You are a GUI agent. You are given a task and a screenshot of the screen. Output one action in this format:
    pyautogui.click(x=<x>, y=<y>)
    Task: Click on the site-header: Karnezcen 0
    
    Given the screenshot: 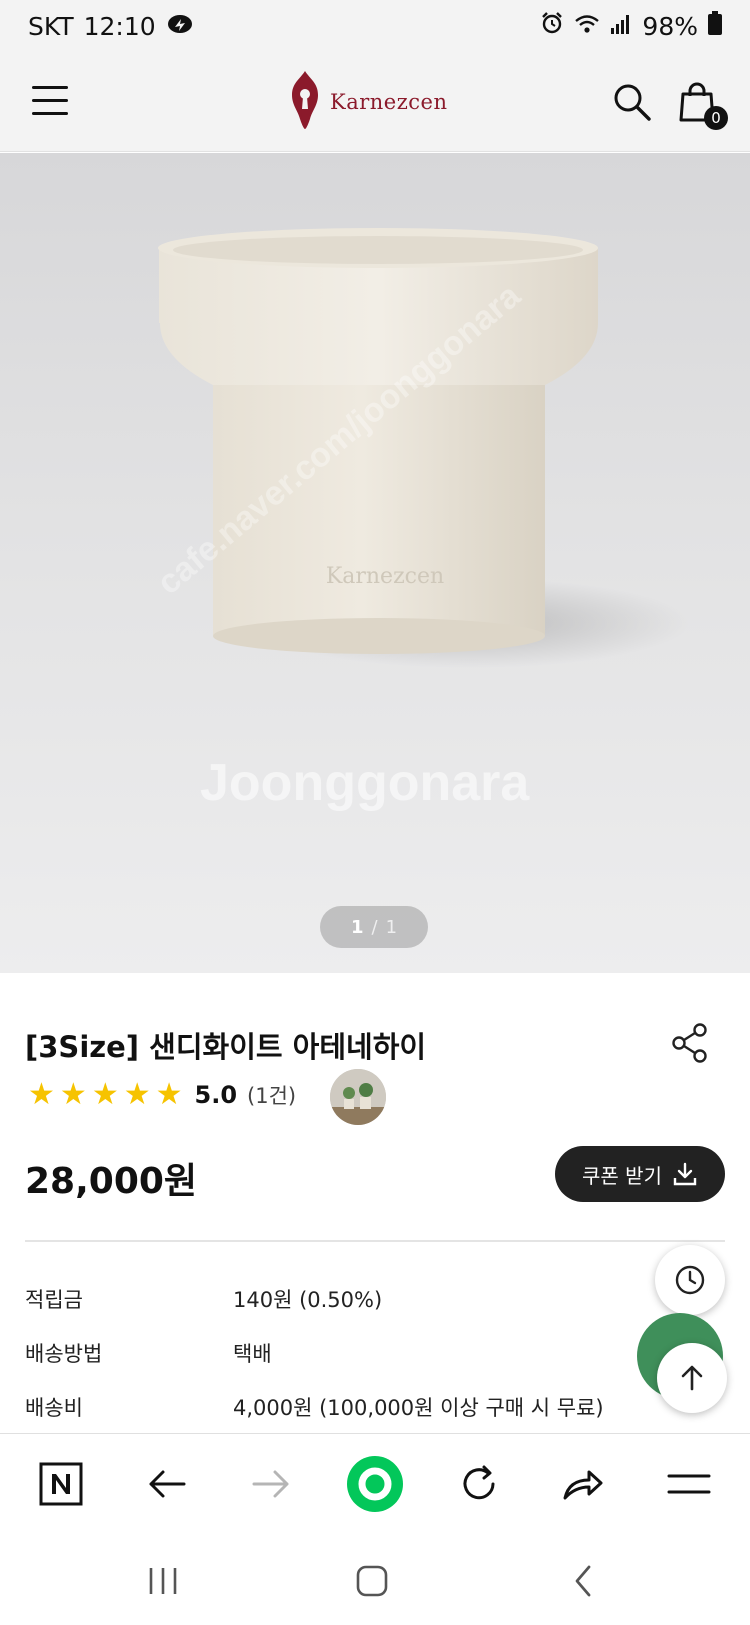 What is the action you would take?
    pyautogui.click(x=375, y=102)
    